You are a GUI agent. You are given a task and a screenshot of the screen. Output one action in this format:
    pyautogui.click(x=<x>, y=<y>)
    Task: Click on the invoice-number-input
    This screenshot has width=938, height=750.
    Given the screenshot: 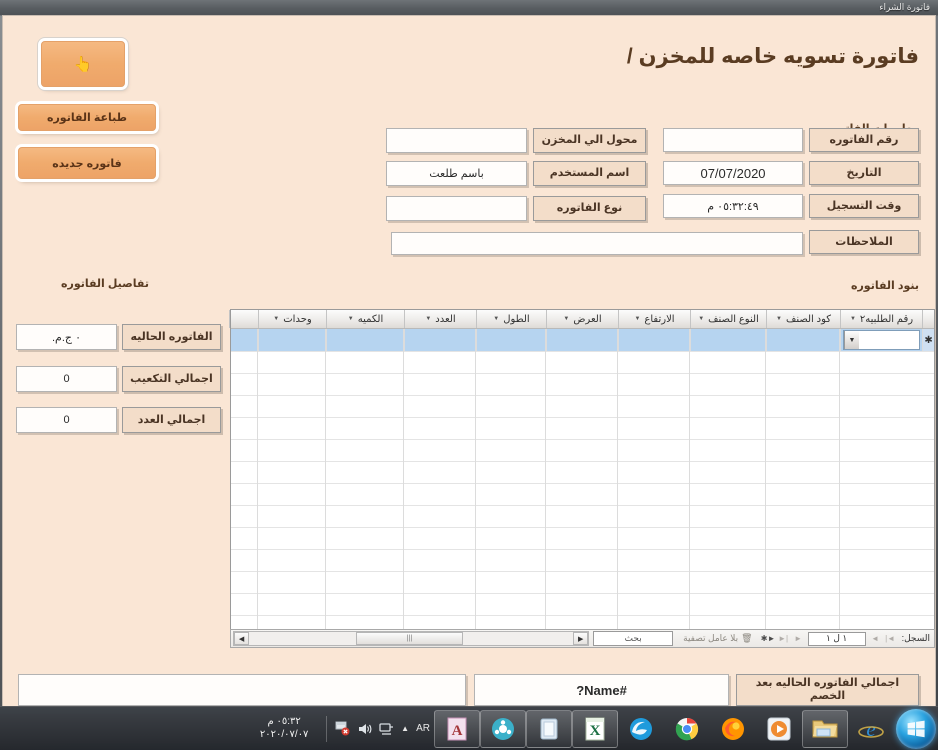 What is the action you would take?
    pyautogui.click(x=733, y=140)
    